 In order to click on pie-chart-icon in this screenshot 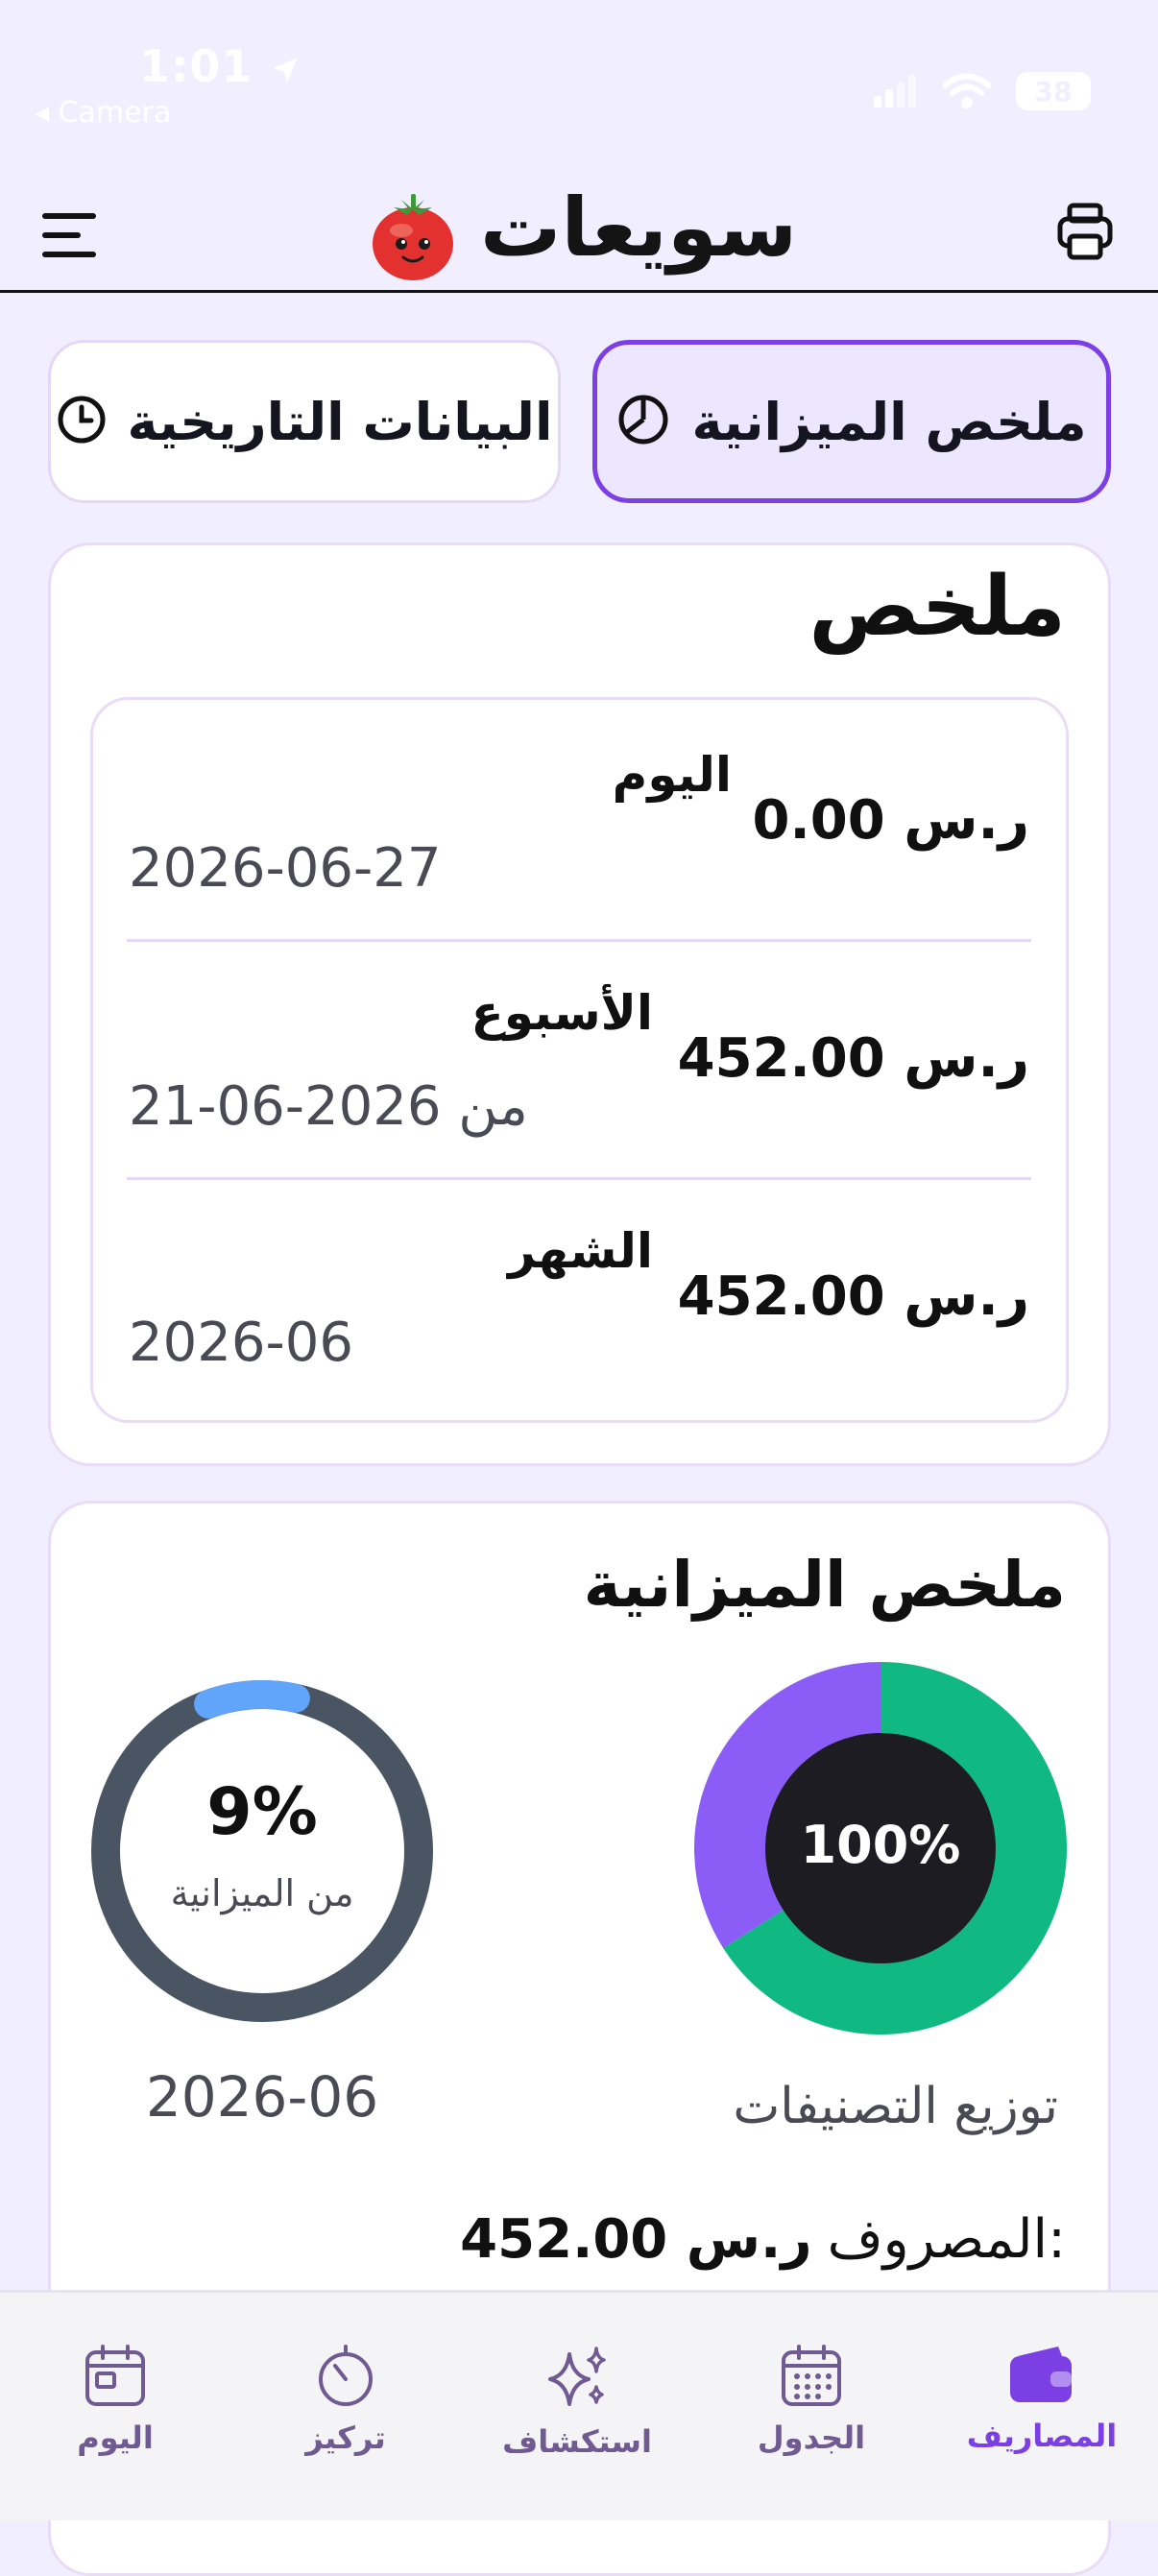, I will do `click(643, 421)`.